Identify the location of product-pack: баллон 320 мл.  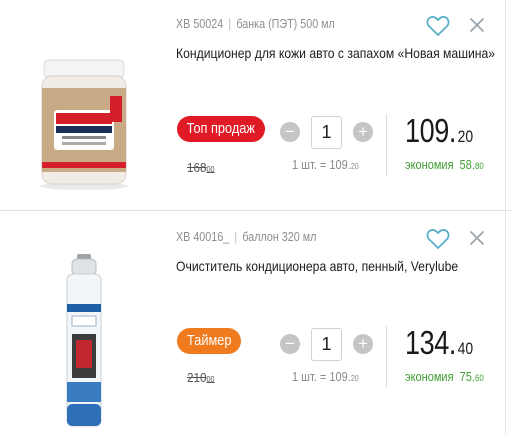
(279, 237).